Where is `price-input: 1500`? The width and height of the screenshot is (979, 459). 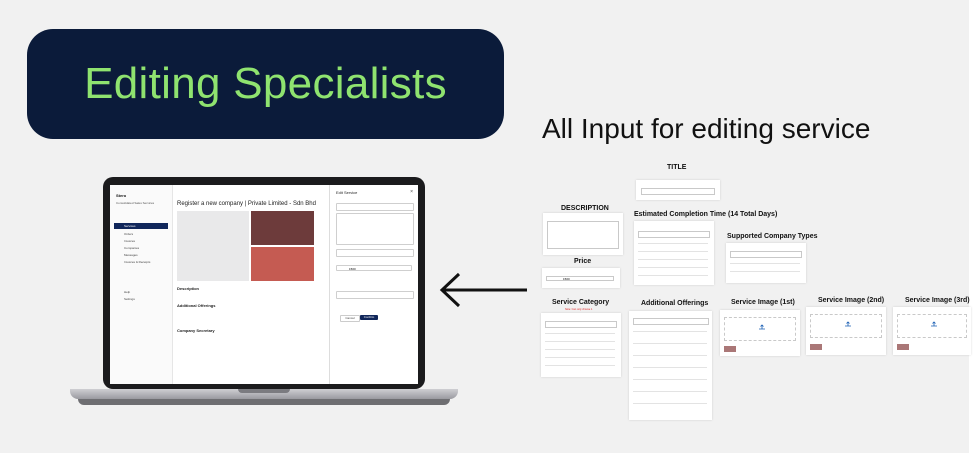 price-input: 1500 is located at coordinates (374, 268).